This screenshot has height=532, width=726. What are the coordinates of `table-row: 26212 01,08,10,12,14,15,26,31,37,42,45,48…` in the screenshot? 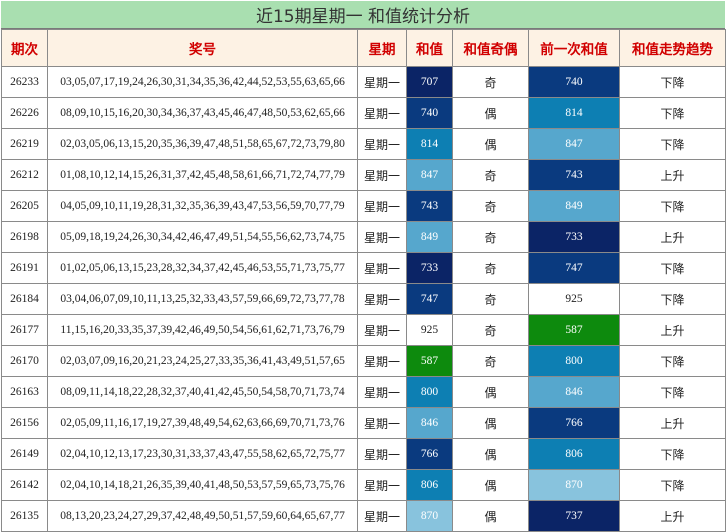 It's located at (363, 175).